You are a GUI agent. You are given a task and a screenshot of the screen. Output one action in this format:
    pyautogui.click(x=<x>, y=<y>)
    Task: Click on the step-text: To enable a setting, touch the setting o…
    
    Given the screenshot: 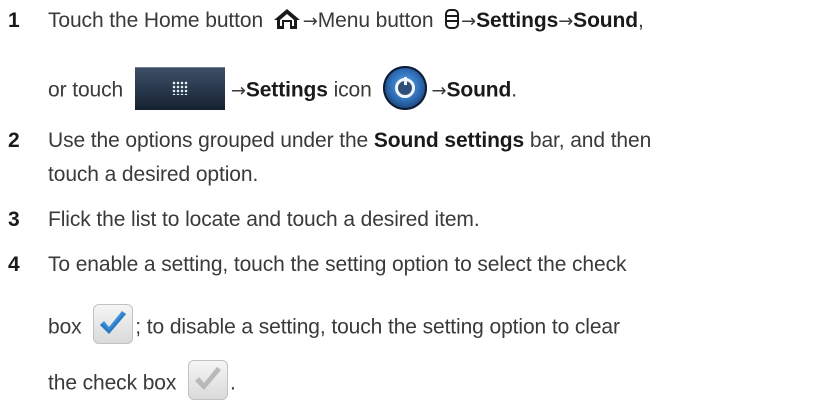 What is the action you would take?
    pyautogui.click(x=337, y=264)
    